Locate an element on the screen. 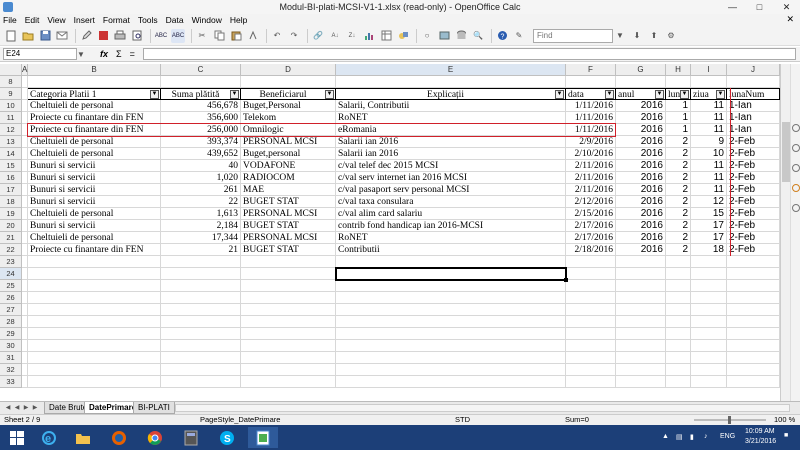 This screenshot has height=450, width=800. find-dropdown-icon: ▼ is located at coordinates (620, 36).